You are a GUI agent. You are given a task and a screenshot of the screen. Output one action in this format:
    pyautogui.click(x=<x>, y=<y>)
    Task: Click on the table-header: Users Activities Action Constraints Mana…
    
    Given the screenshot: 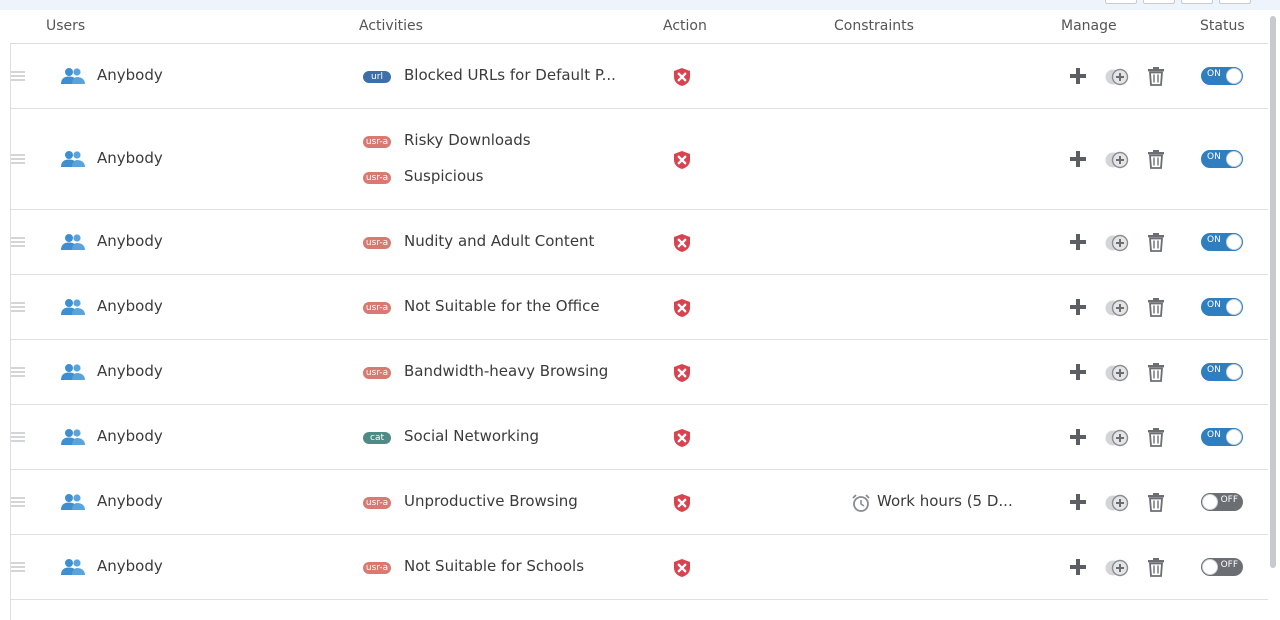 What is the action you would take?
    pyautogui.click(x=639, y=28)
    